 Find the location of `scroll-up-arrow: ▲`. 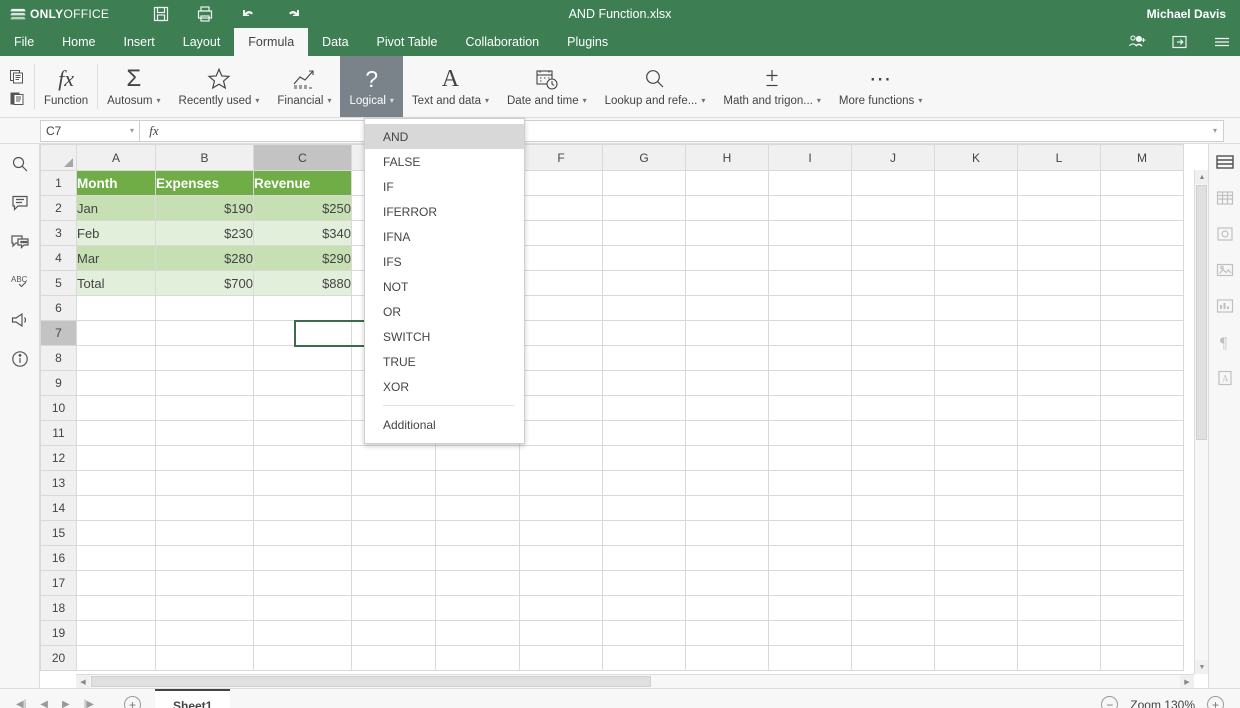

scroll-up-arrow: ▲ is located at coordinates (1201, 177).